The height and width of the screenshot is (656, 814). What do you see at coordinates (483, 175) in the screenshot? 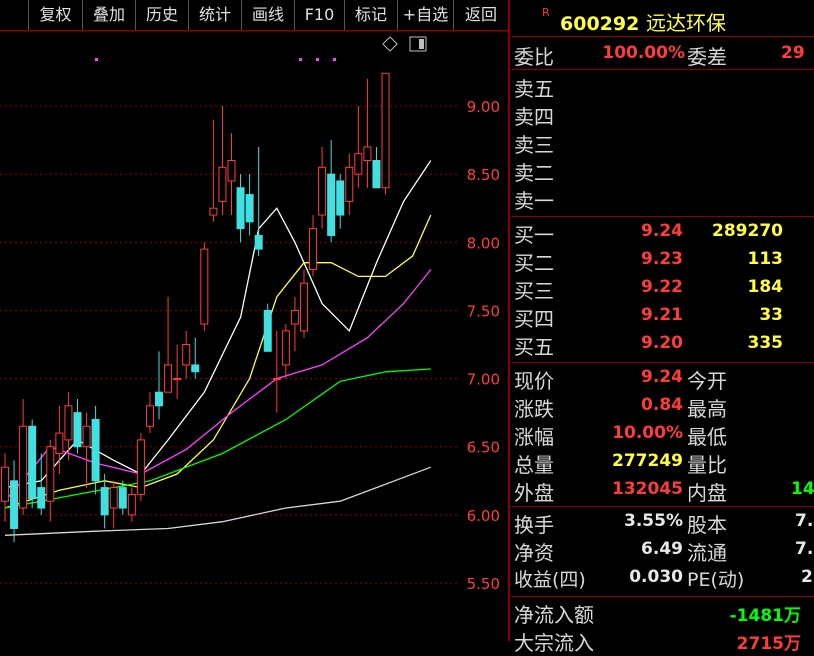
I see `price-tick-label: 8.50` at bounding box center [483, 175].